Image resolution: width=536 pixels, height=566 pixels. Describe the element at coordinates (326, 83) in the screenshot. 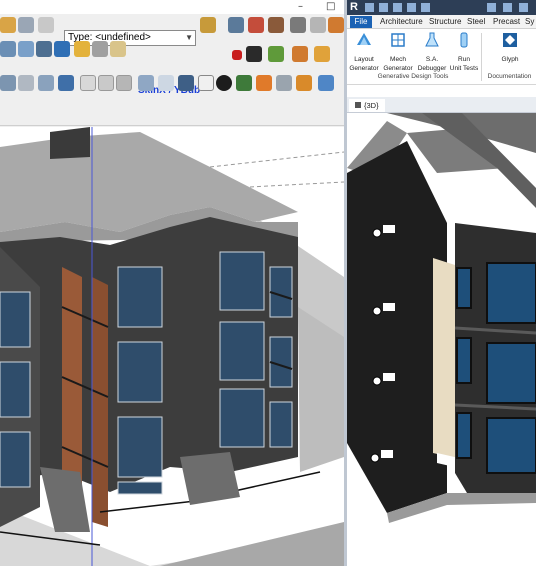

I see `extension-icon` at that location.